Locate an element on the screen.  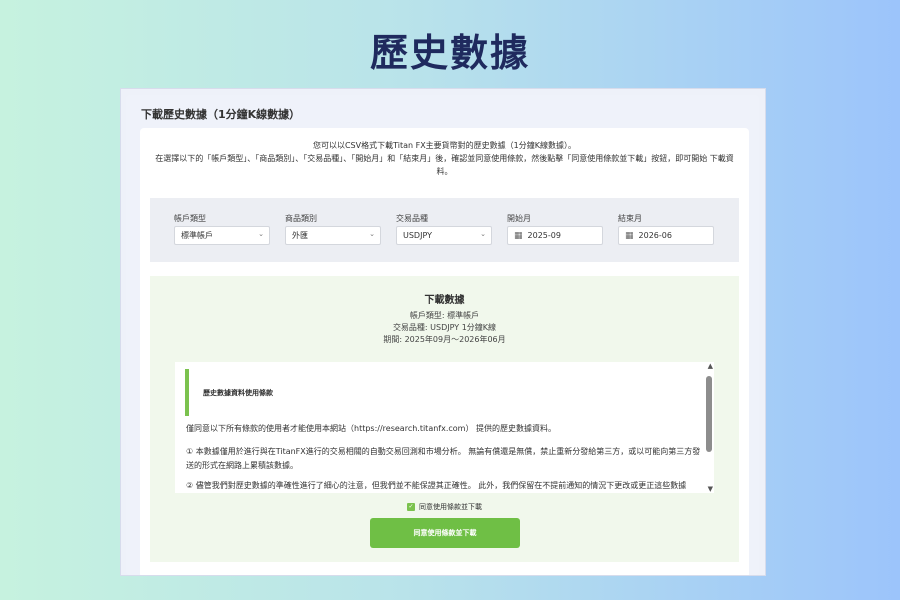
account-type-label: 帳戶類型 is located at coordinates (190, 218).